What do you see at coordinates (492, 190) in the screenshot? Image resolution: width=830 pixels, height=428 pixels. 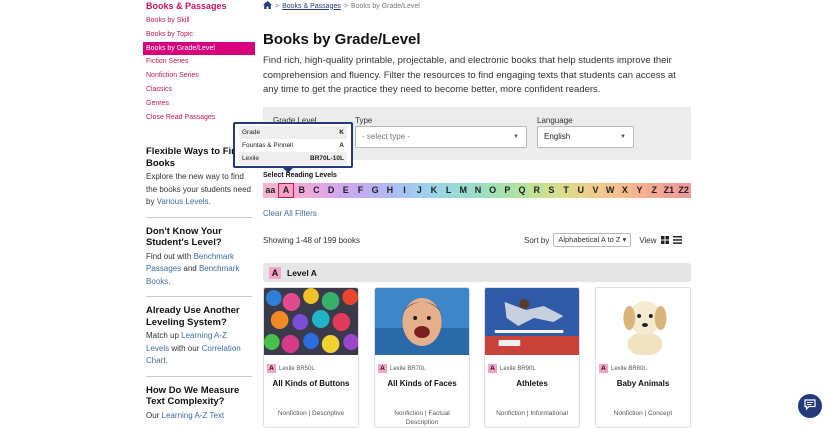 I see `level-button-o: O` at bounding box center [492, 190].